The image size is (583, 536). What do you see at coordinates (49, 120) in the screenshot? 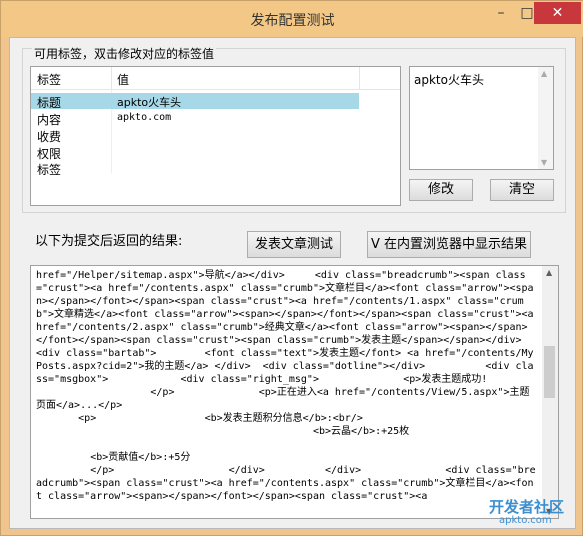
I see `list-item-key: 内容` at bounding box center [49, 120].